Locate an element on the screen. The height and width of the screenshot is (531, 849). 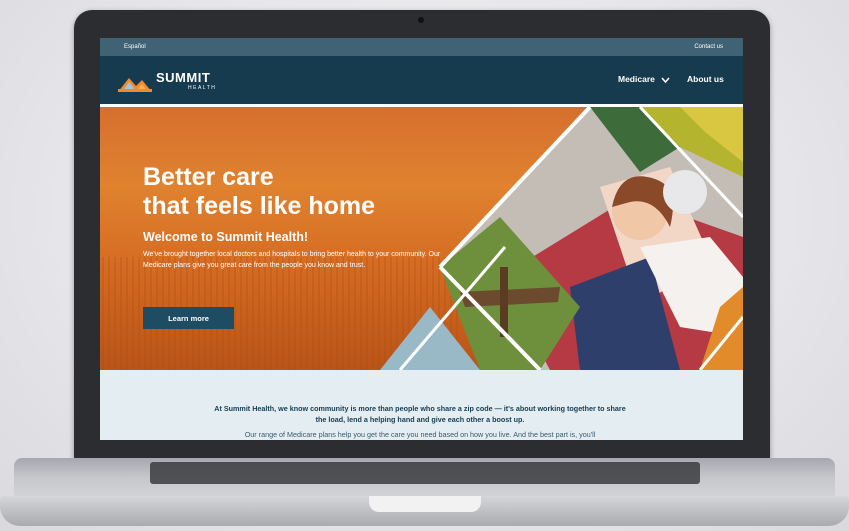
main-nav: SUMMIT HEALTH Medicare About us is located at coordinates (421, 81).